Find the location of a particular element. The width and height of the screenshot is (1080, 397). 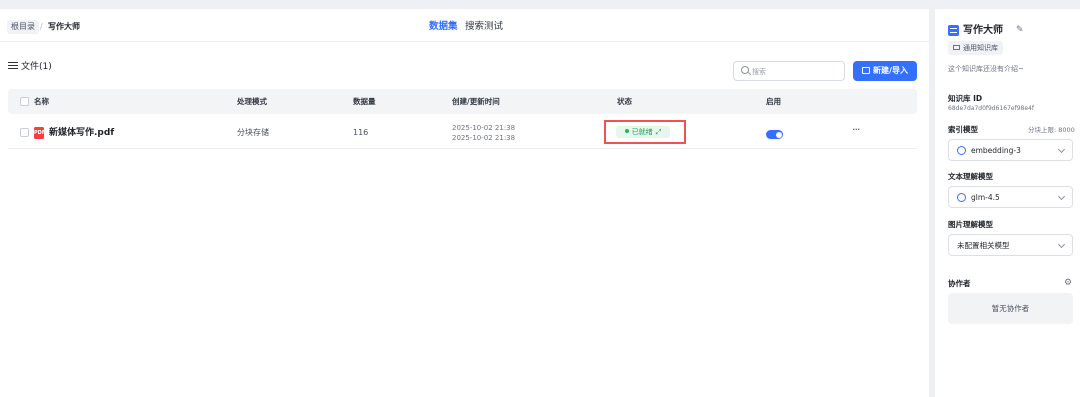

column-header-mode: 处理模式 is located at coordinates (252, 101).